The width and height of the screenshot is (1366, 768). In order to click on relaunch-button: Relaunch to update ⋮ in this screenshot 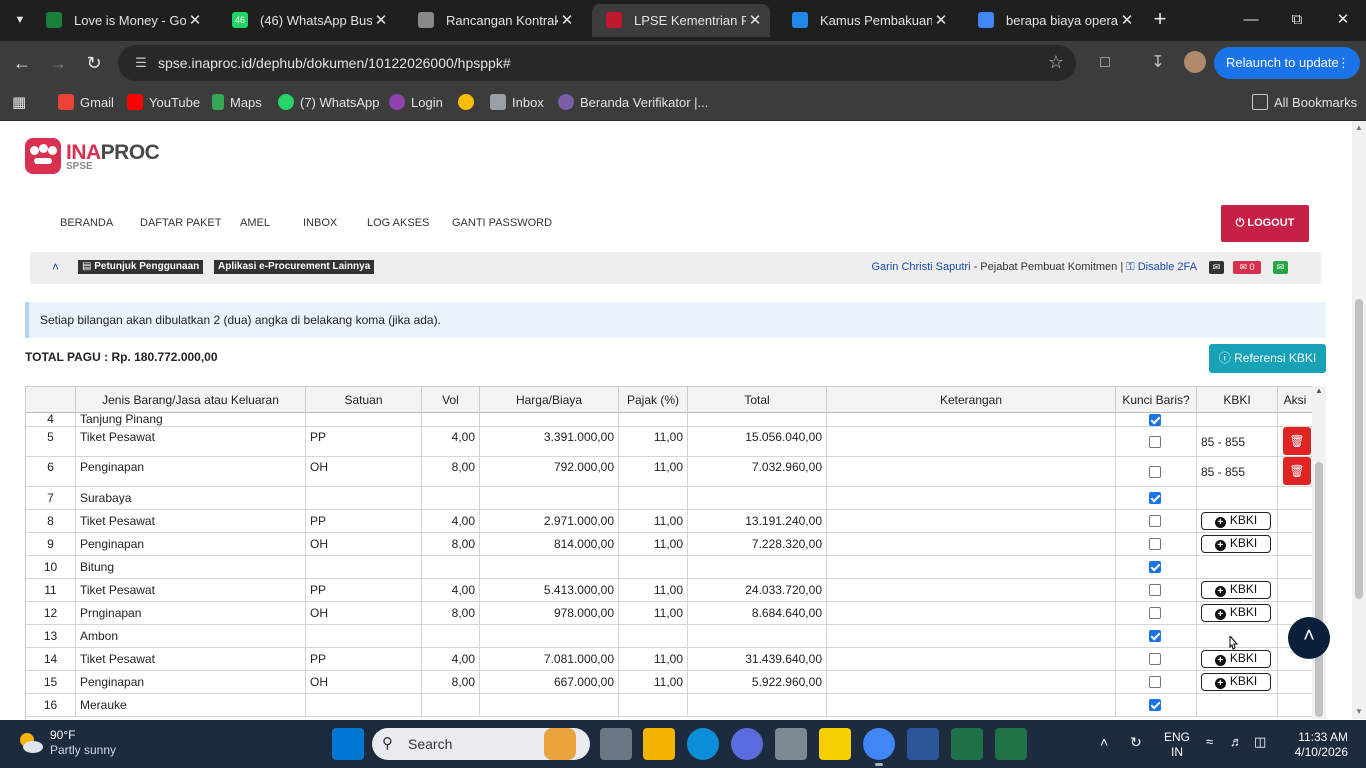, I will do `click(1287, 63)`.